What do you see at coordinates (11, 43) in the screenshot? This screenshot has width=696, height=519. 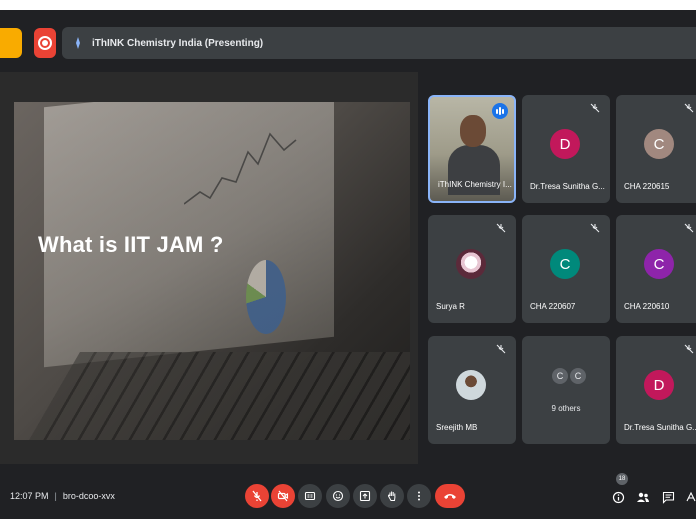 I see `notes-icon` at bounding box center [11, 43].